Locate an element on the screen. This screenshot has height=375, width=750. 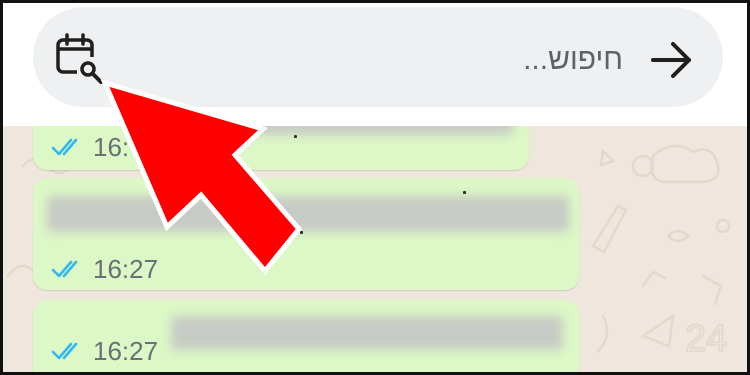
message-bubble: 16:27 is located at coordinates (306, 336).